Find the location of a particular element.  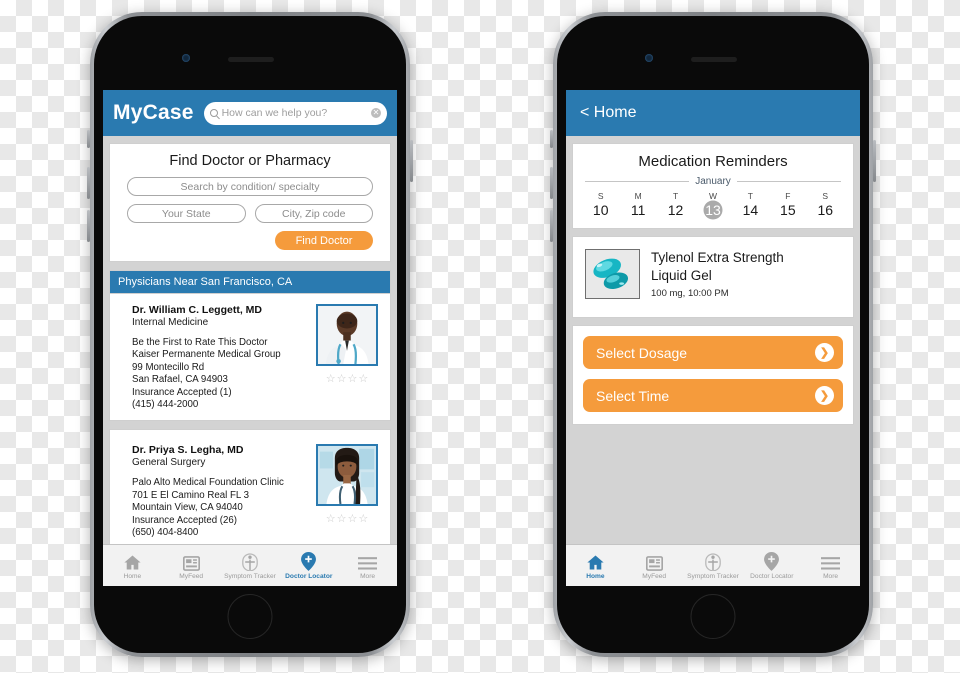

chevron-right-icon: ❯ is located at coordinates (824, 396).